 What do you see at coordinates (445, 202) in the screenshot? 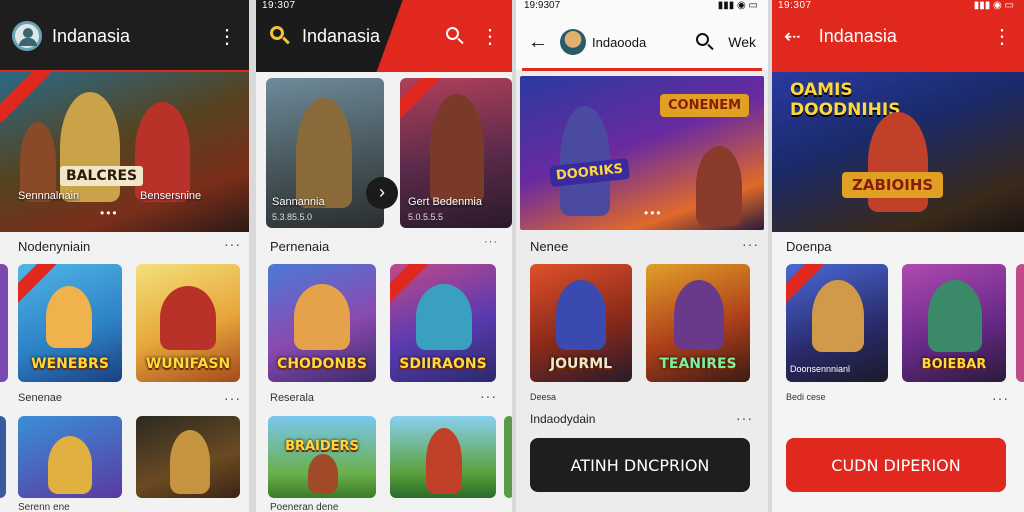
I see `hero-title-2: Gert Bedenmia` at bounding box center [445, 202].